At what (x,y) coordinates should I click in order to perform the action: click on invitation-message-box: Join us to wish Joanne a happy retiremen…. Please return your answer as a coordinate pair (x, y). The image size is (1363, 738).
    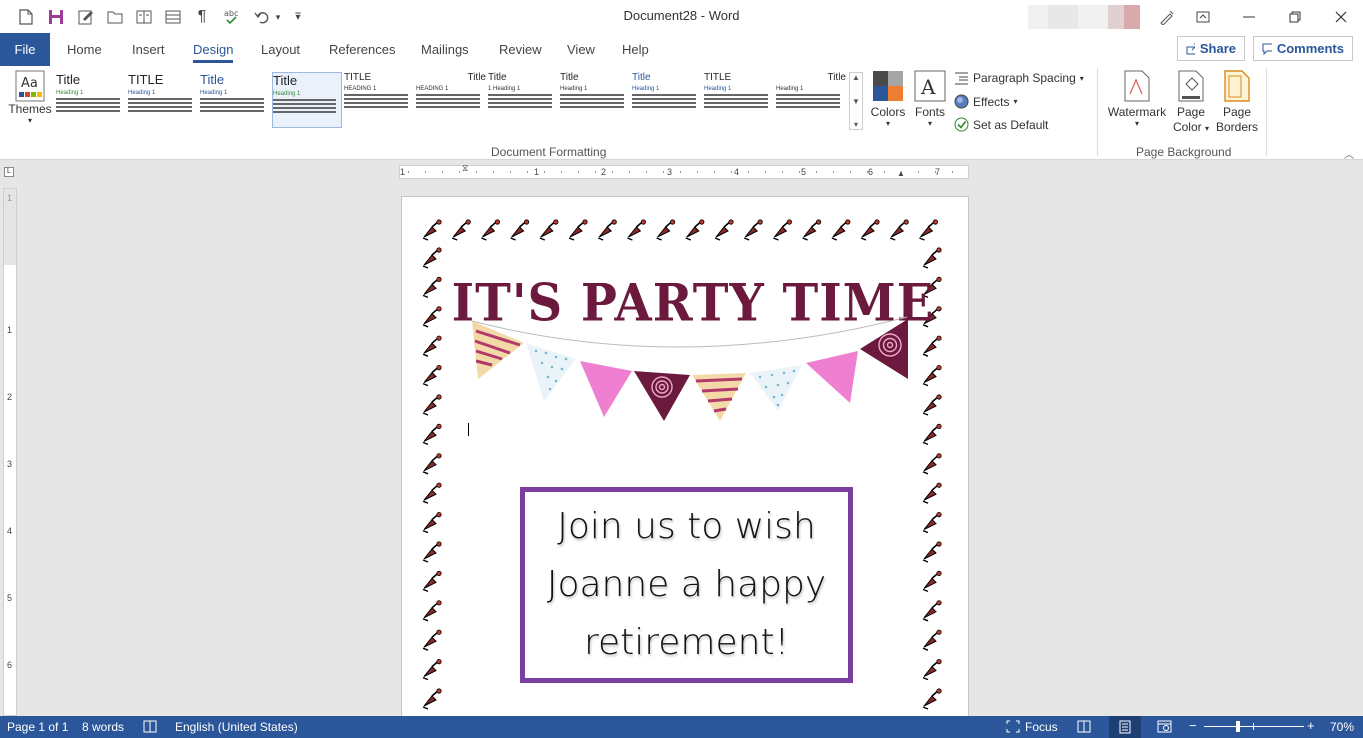
    Looking at the image, I should click on (686, 585).